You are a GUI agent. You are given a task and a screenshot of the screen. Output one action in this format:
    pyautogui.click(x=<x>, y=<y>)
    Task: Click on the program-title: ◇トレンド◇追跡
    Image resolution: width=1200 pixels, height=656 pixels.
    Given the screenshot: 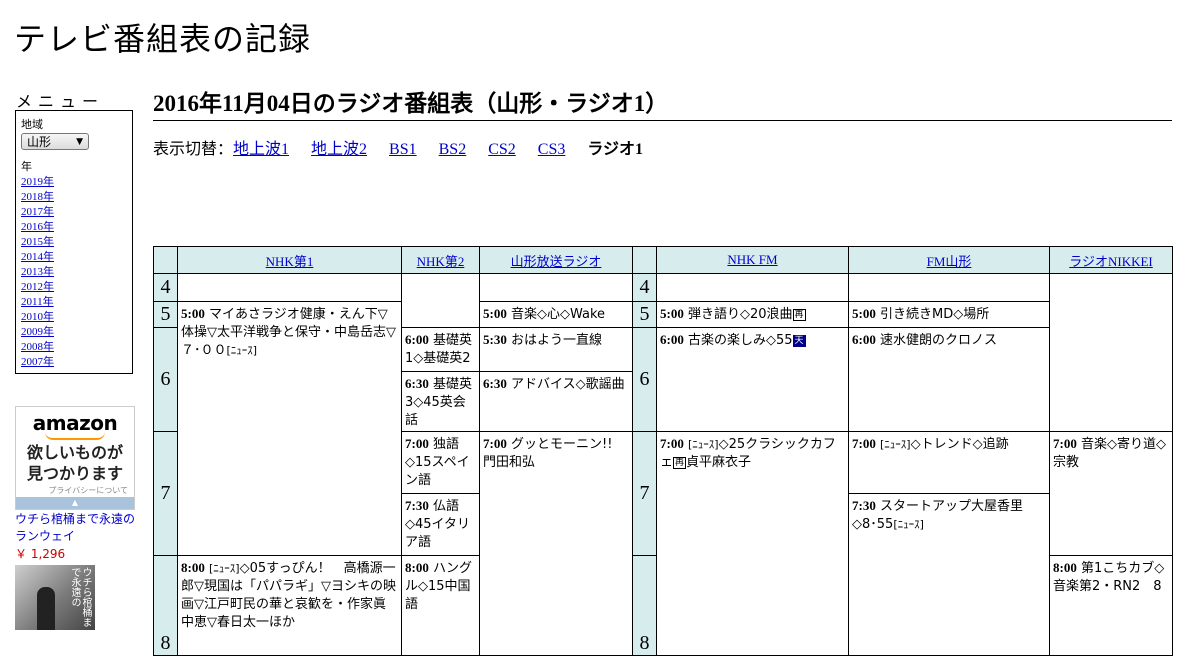 What is the action you would take?
    pyautogui.click(x=959, y=444)
    